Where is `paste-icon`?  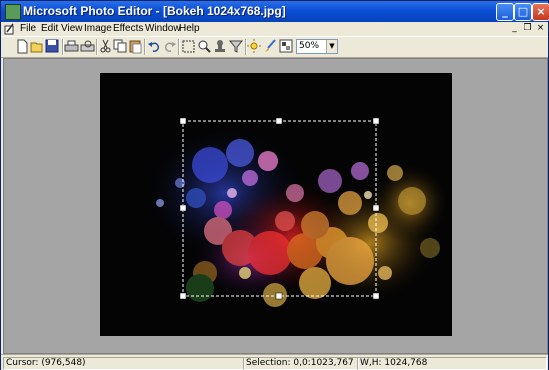
paste-icon is located at coordinates (135, 46).